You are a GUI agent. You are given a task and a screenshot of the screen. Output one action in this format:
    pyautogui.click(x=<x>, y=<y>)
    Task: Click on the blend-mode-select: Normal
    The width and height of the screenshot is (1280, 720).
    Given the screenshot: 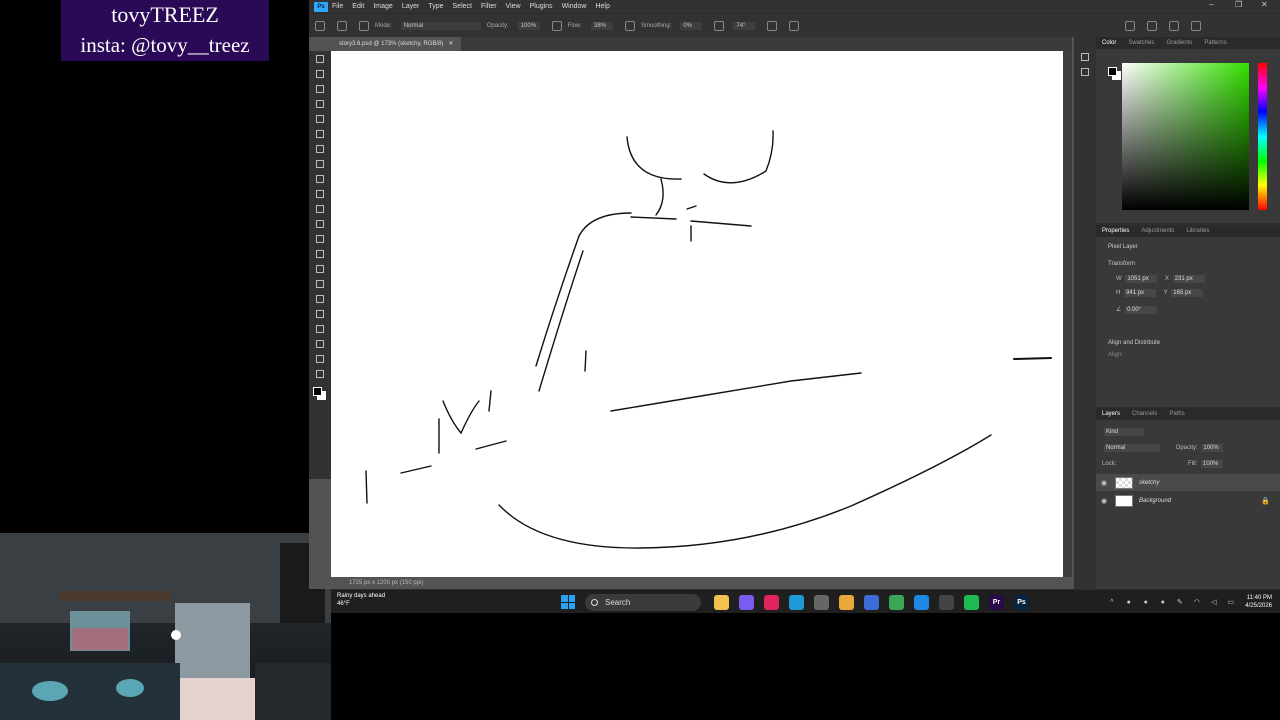 What is the action you would take?
    pyautogui.click(x=1132, y=448)
    